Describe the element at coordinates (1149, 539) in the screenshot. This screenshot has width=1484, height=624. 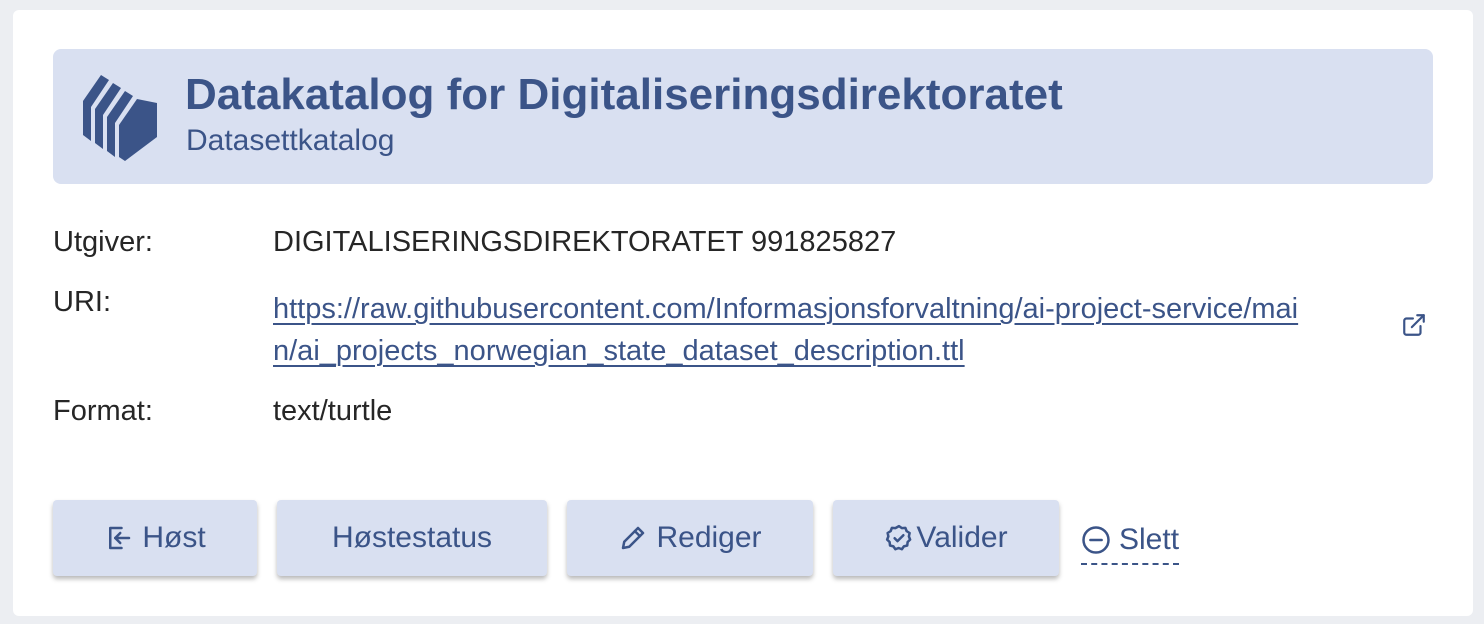
I see `delete-label: Slett` at that location.